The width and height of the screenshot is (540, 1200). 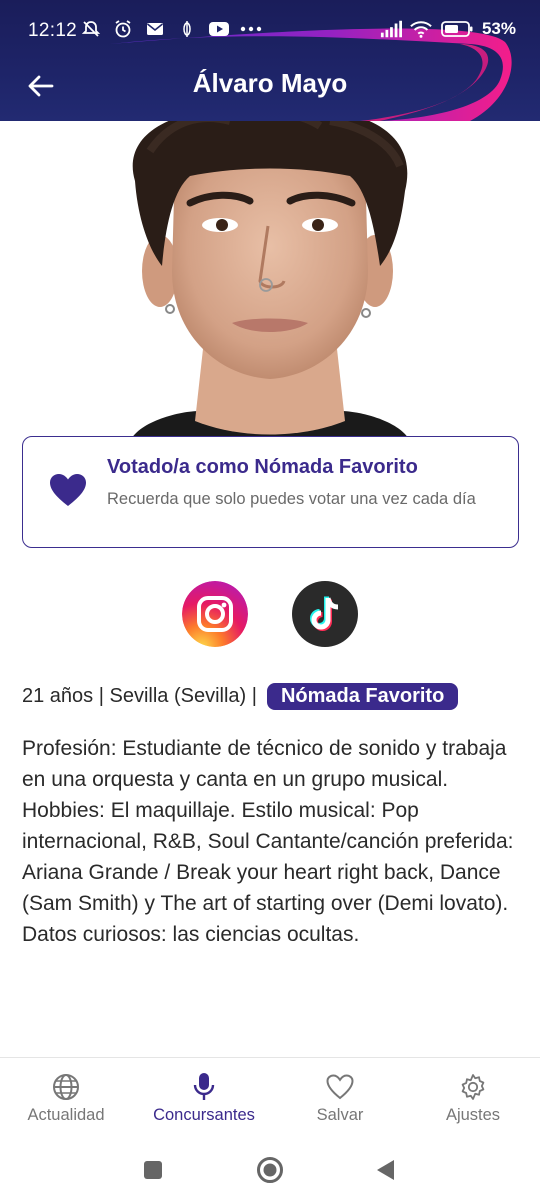 I want to click on nav-item-actualidad: Actualidad, so click(x=66, y=1099).